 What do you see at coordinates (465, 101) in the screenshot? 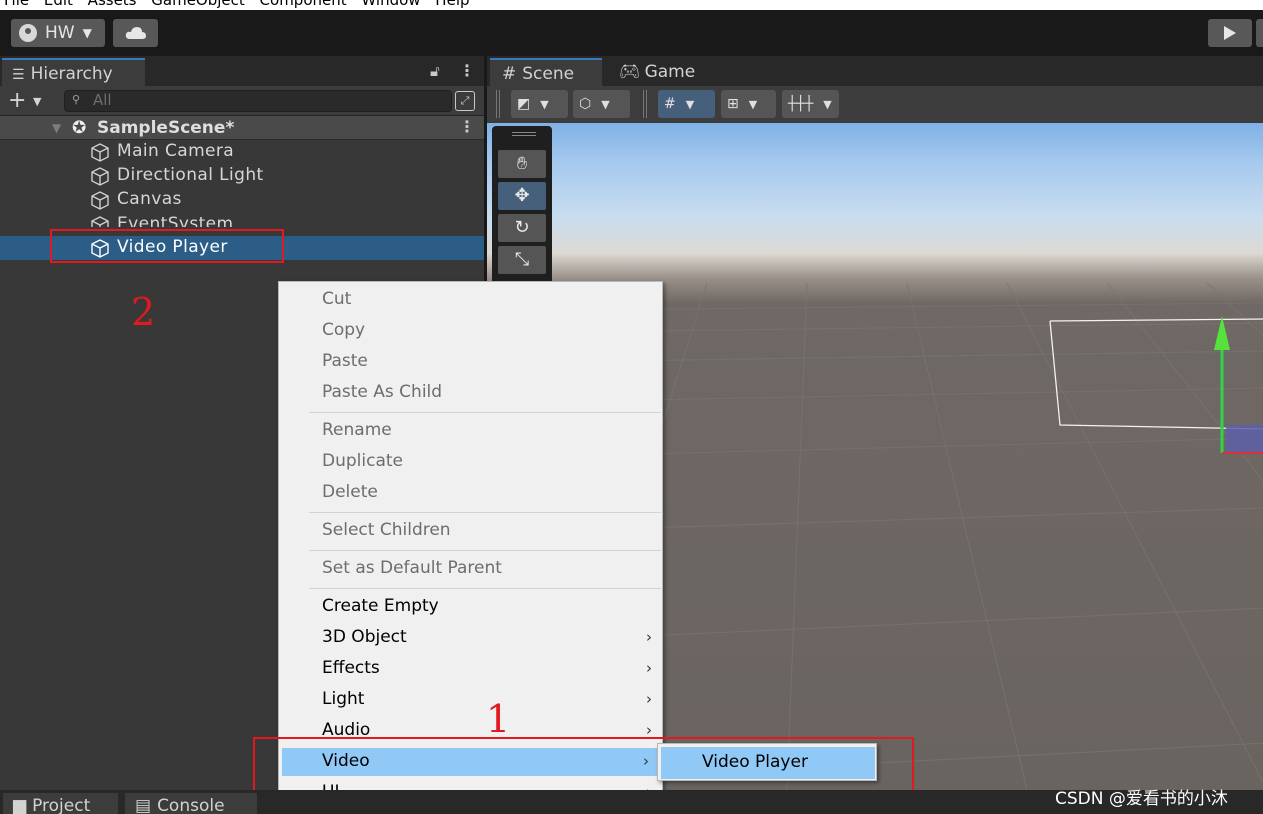
I see `search-mode-icon: ⤢` at bounding box center [465, 101].